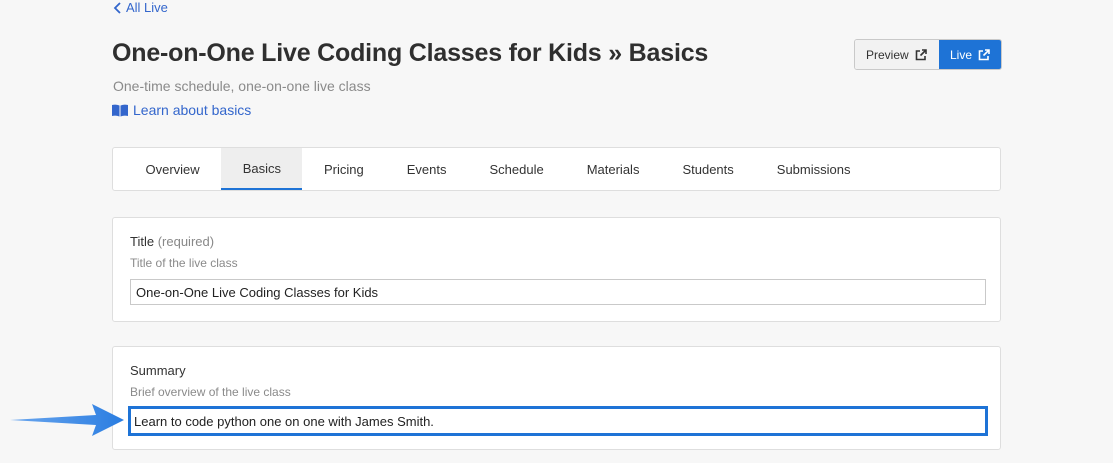  What do you see at coordinates (262, 169) in the screenshot?
I see `tab-basics: Basics` at bounding box center [262, 169].